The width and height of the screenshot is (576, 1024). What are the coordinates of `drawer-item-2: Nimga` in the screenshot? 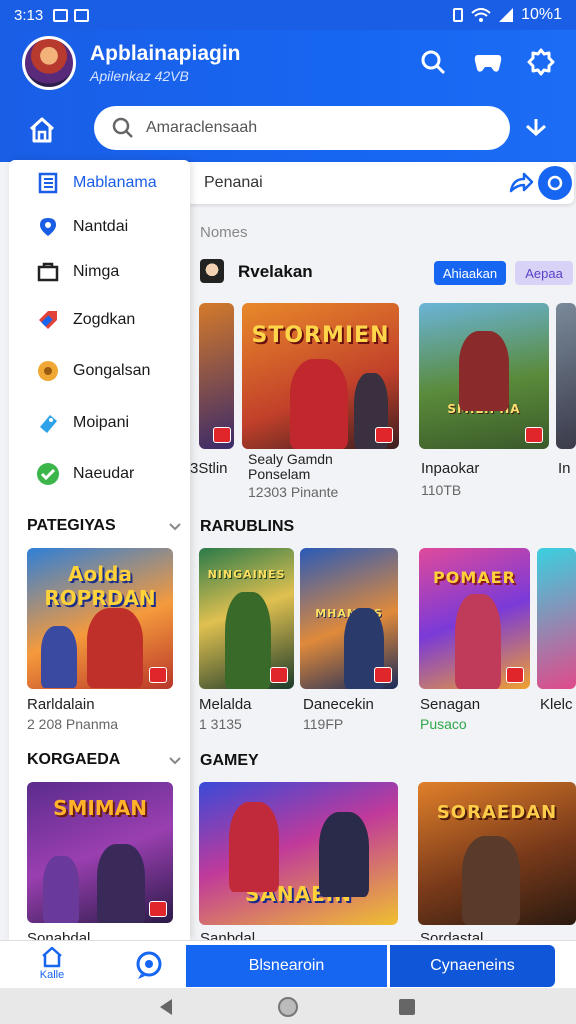 It's located at (99, 272).